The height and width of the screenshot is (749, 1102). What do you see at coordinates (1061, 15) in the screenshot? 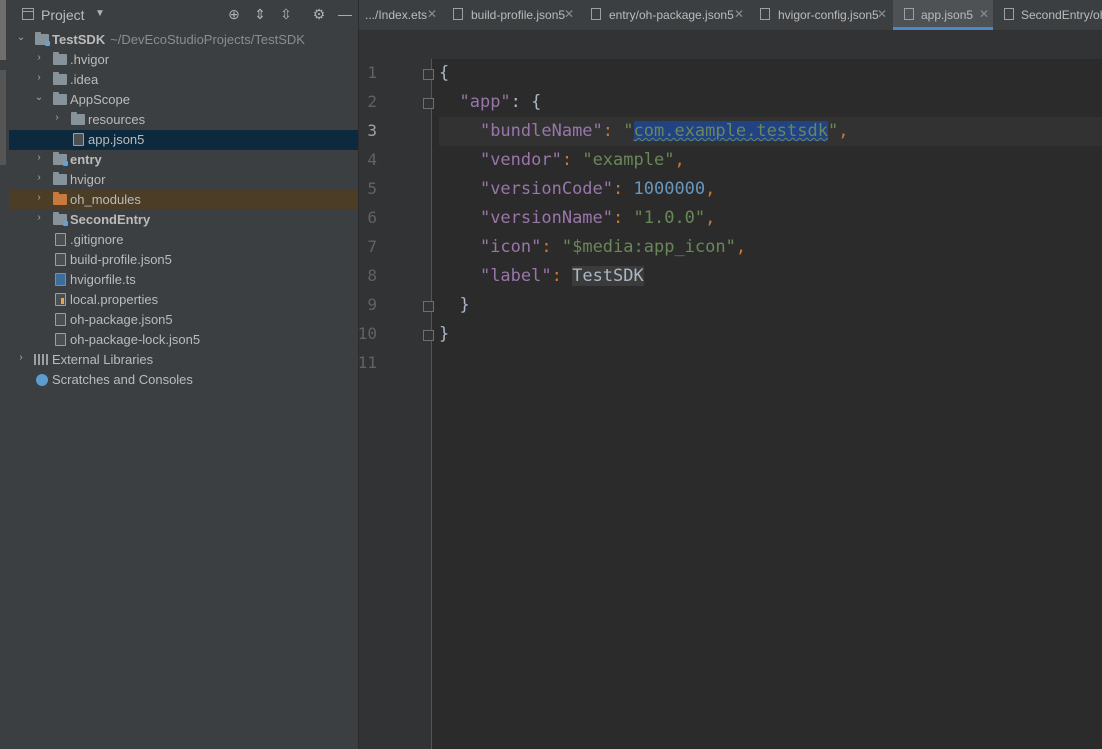
I see `tab-label: SecondEntry/oh` at bounding box center [1061, 15].